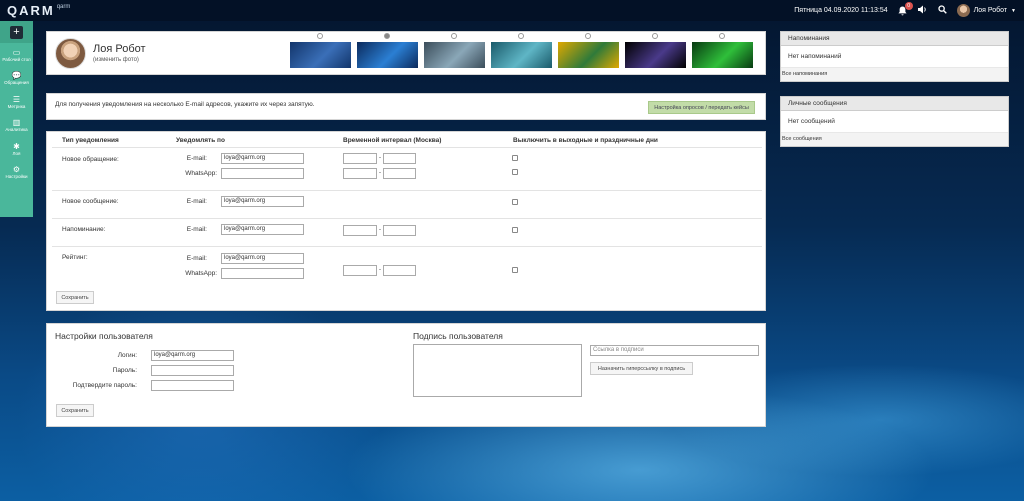 The height and width of the screenshot is (501, 1024). What do you see at coordinates (16, 130) in the screenshot?
I see `sidebar-item-label: Аналитика` at bounding box center [16, 130].